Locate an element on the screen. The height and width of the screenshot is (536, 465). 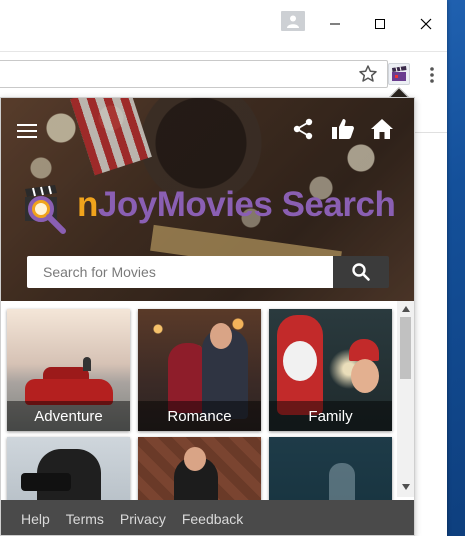
bookmark-star-icon is located at coordinates (368, 74).